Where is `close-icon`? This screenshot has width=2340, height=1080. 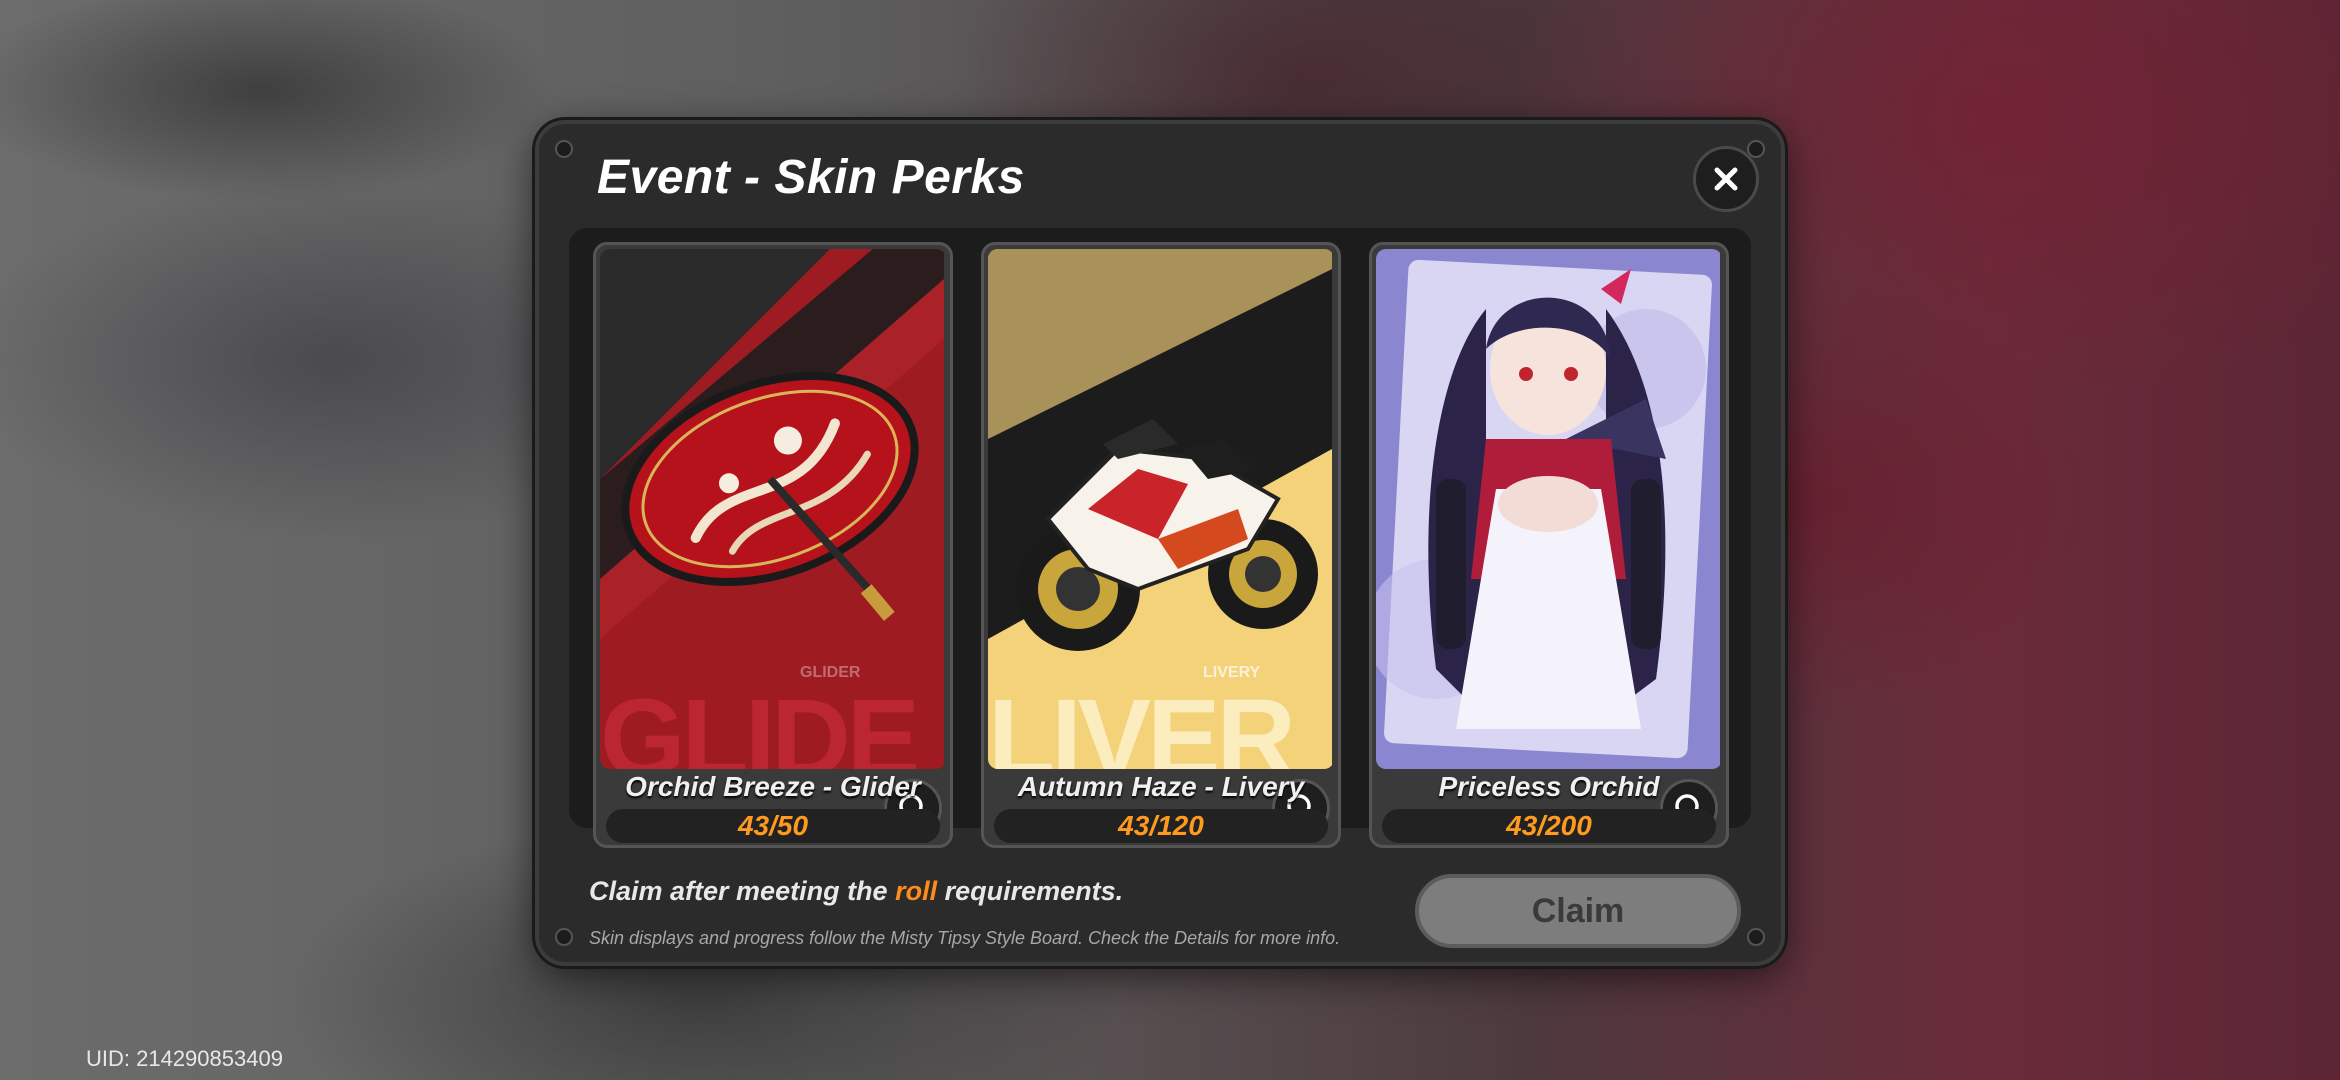 close-icon is located at coordinates (1726, 179).